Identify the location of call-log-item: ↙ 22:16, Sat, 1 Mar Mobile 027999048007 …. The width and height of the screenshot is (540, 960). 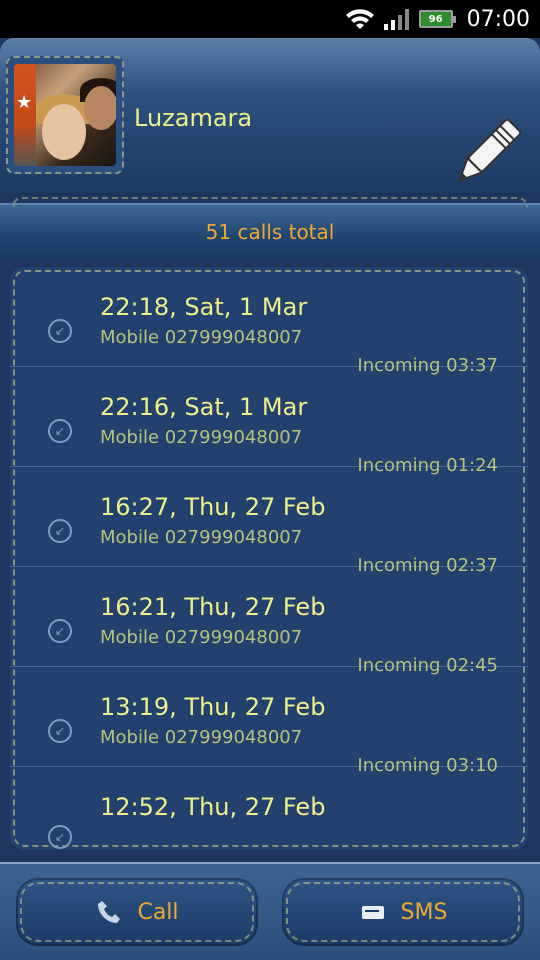
(269, 421).